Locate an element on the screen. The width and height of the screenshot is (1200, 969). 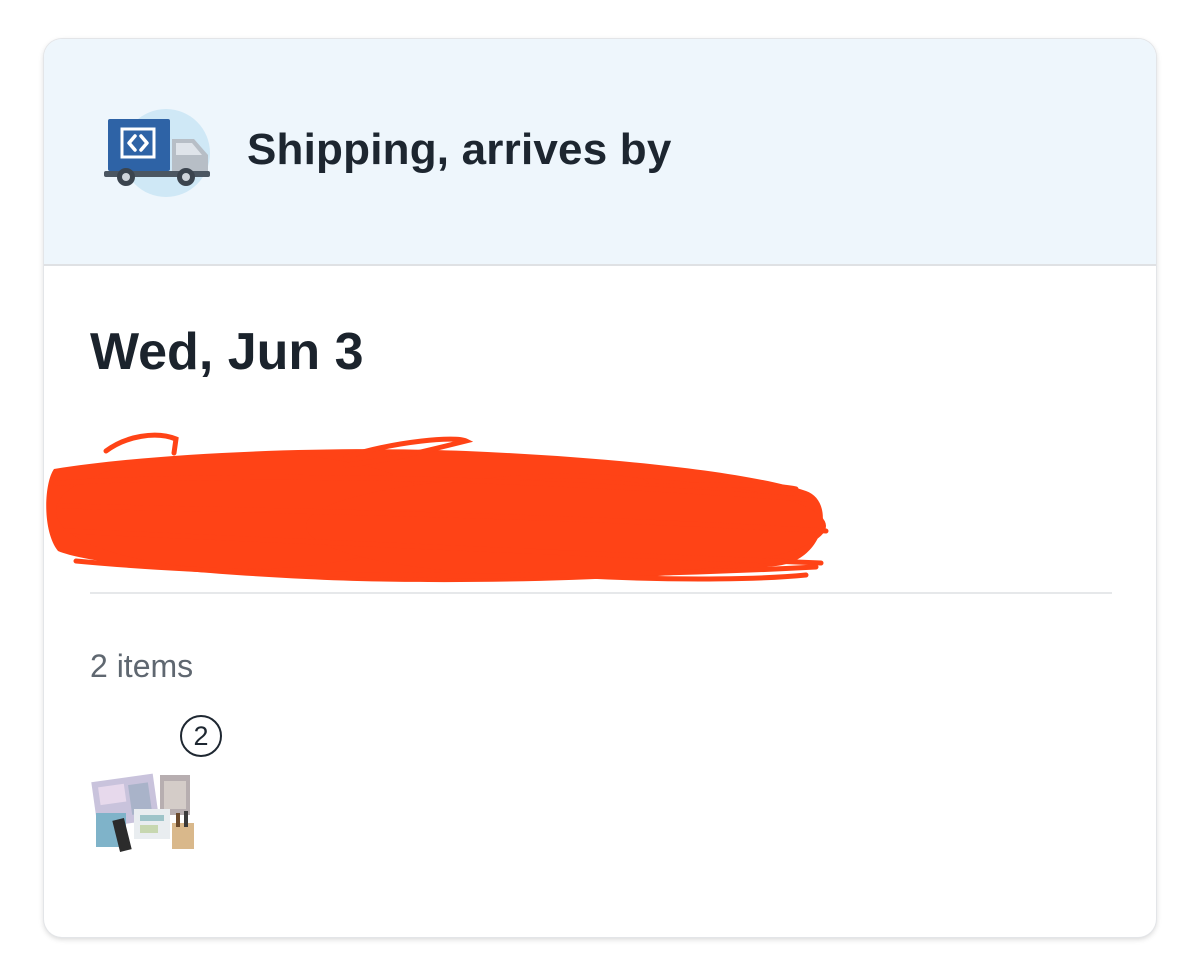
item-quantity-badge: 2 is located at coordinates (201, 736).